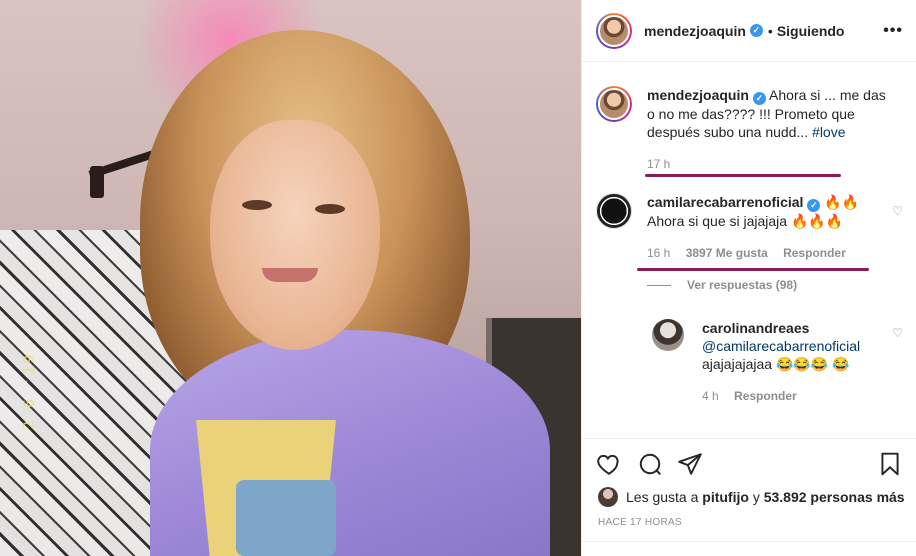  Describe the element at coordinates (842, 202) in the screenshot. I see `camila-inline-emoji: 🔥🔥` at that location.